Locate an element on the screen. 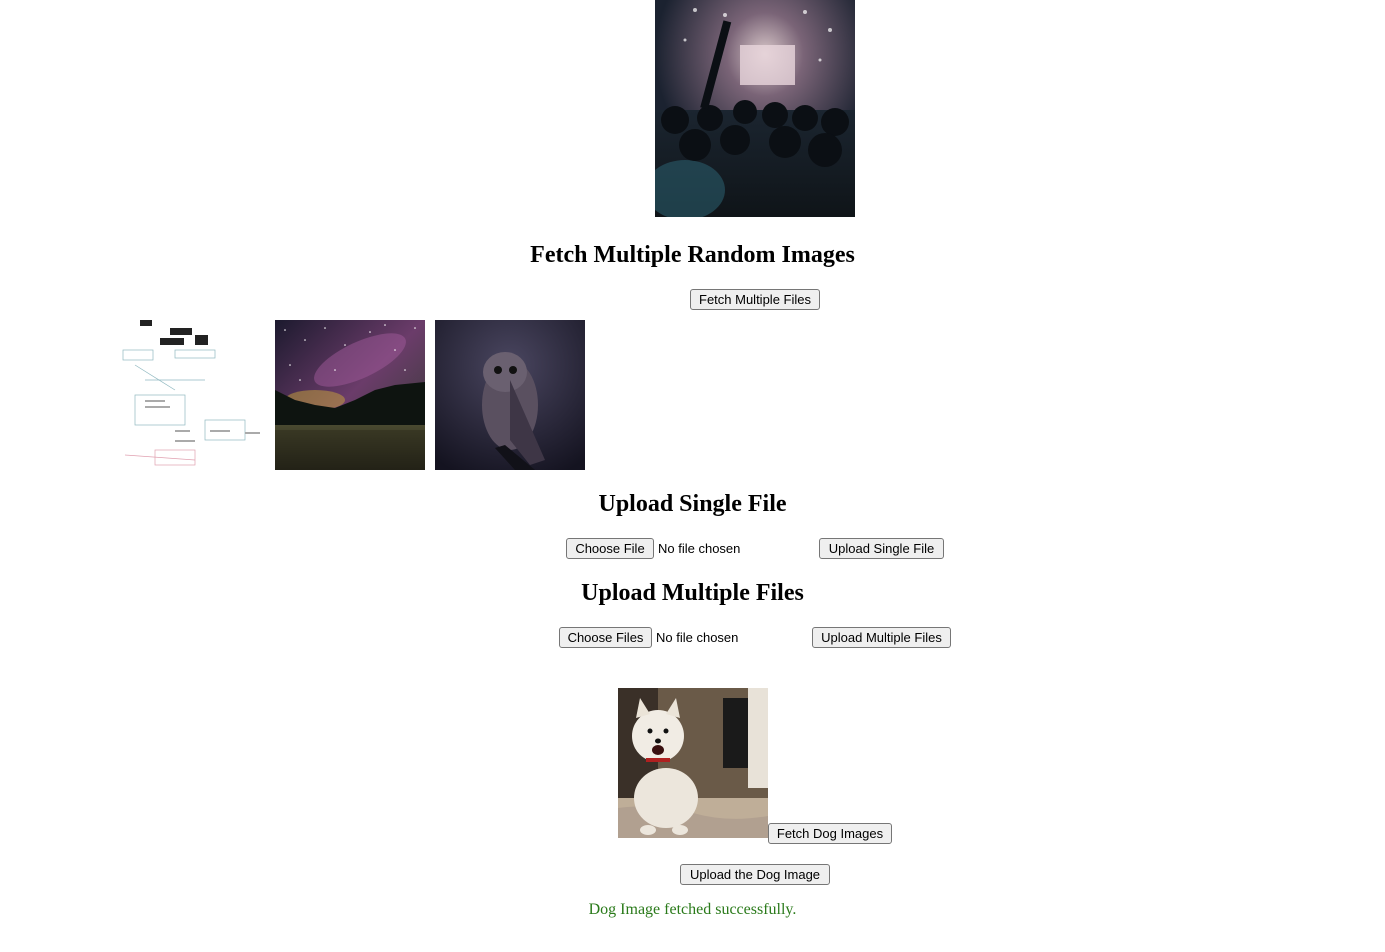 The height and width of the screenshot is (952, 1385). fetch-multiple-files-button: Fetch Multiple Files is located at coordinates (755, 299).